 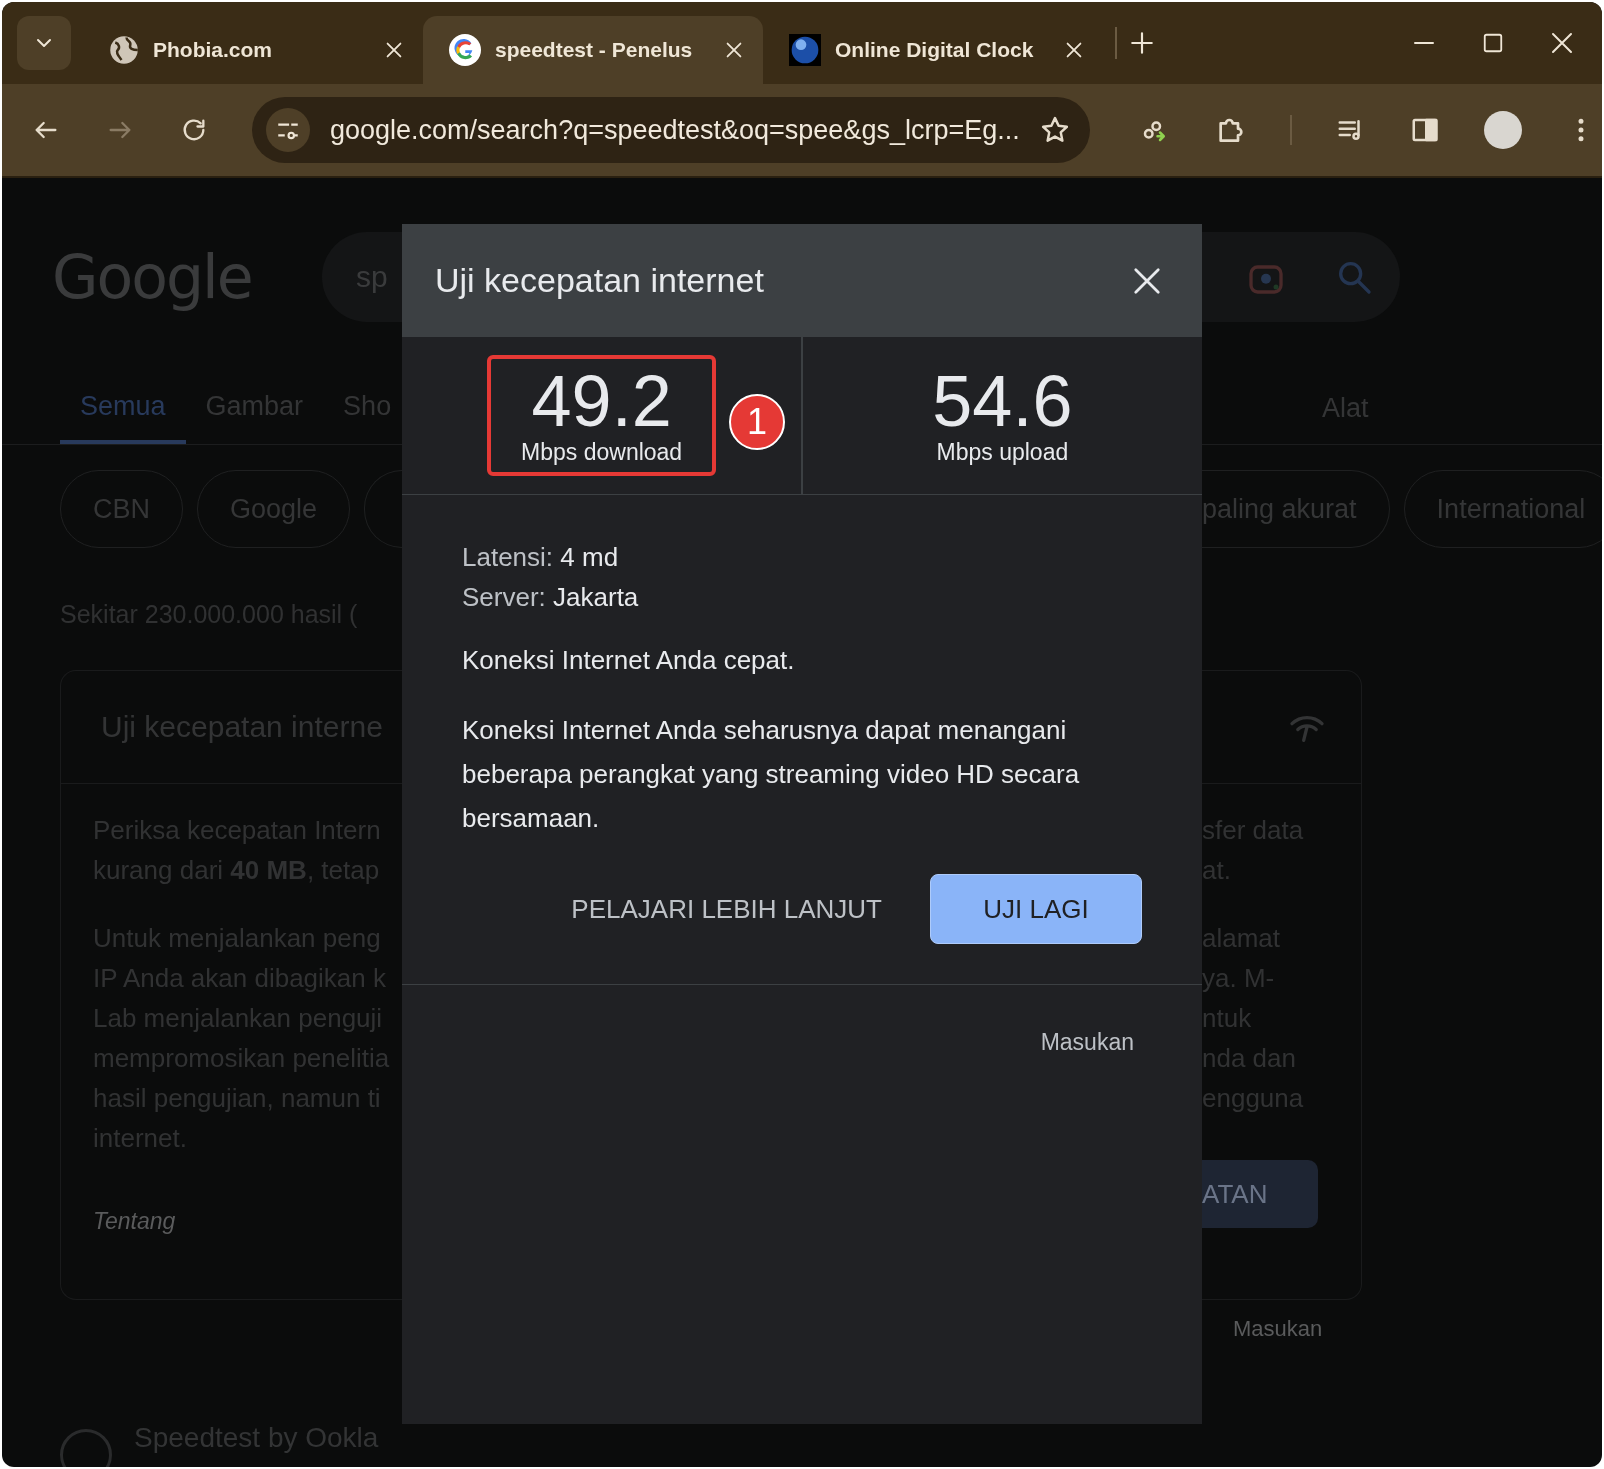 What do you see at coordinates (1142, 43) in the screenshot?
I see `plus-icon` at bounding box center [1142, 43].